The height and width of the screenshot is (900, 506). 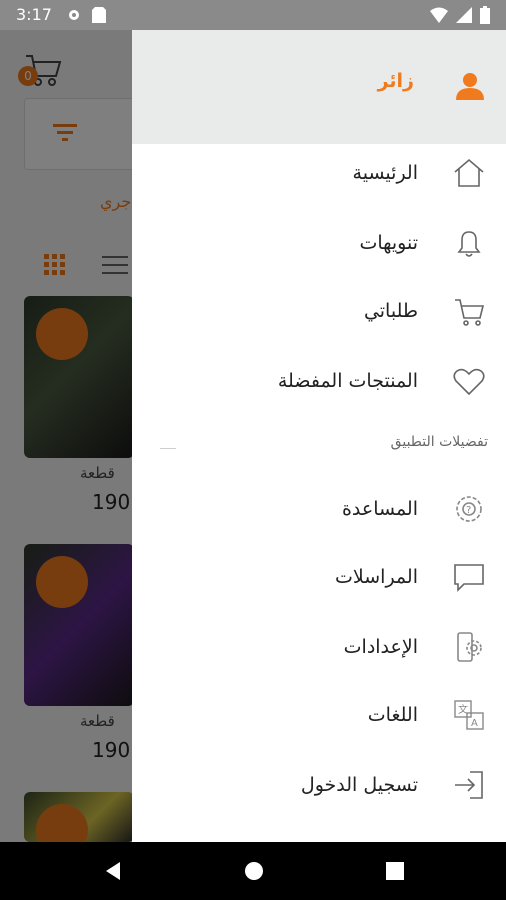 What do you see at coordinates (469, 785) in the screenshot?
I see `login-icon` at bounding box center [469, 785].